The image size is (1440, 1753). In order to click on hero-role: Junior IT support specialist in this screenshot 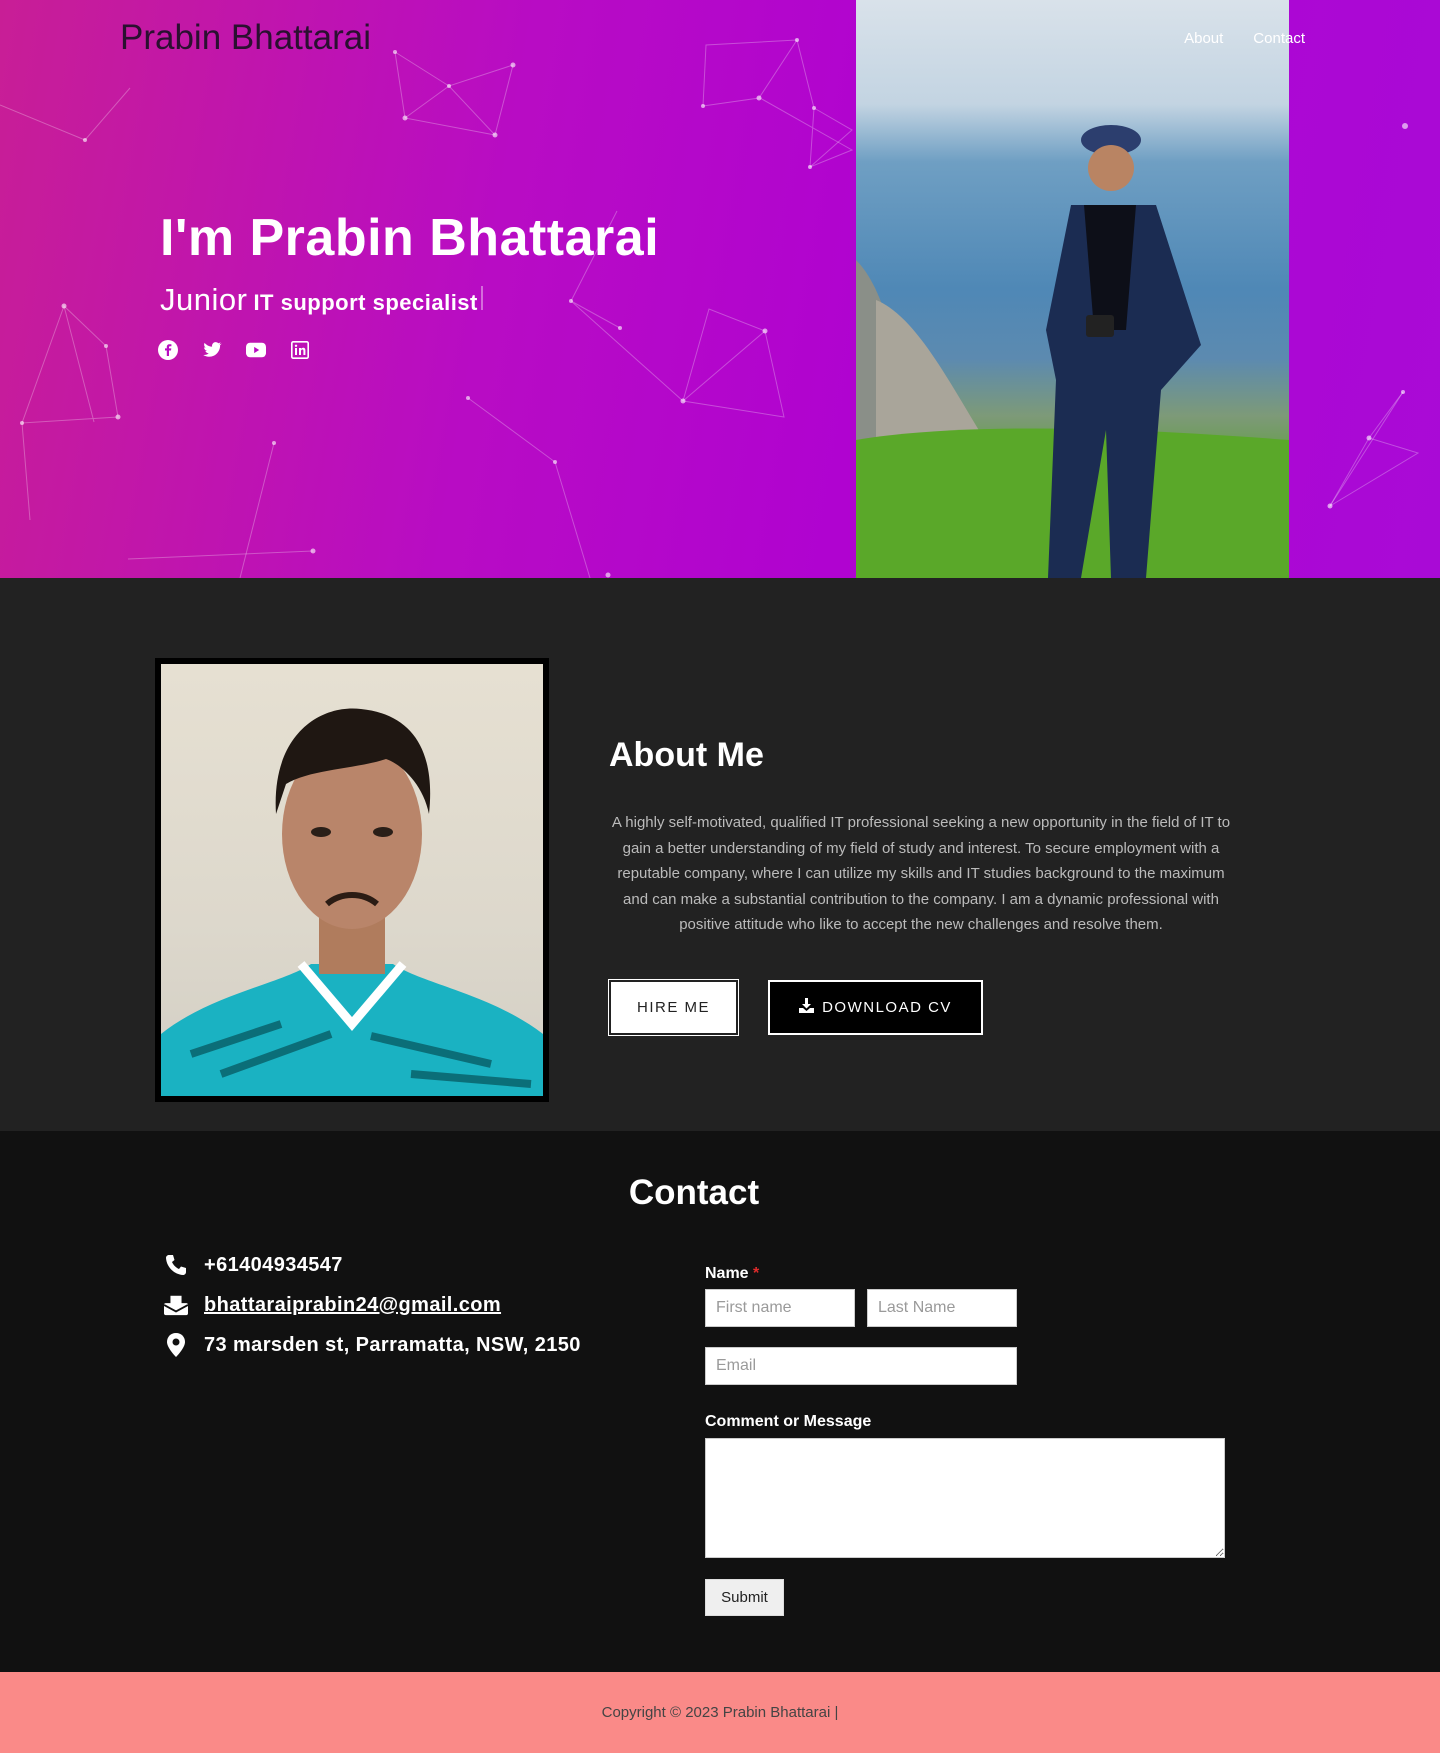, I will do `click(321, 300)`.